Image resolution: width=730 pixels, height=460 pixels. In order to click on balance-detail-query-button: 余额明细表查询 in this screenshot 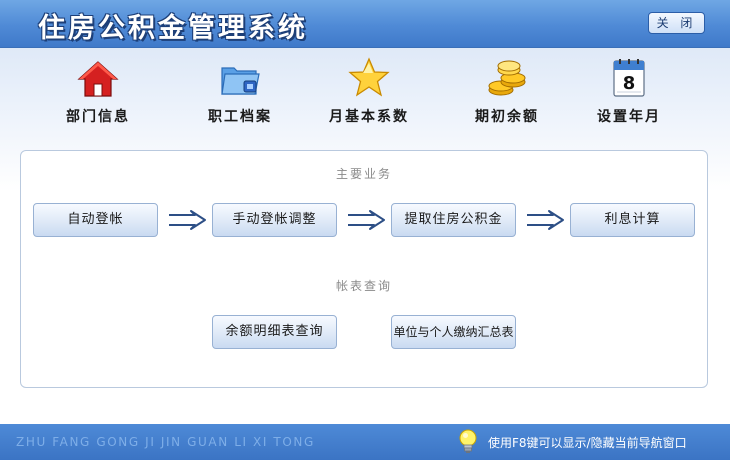, I will do `click(274, 332)`.